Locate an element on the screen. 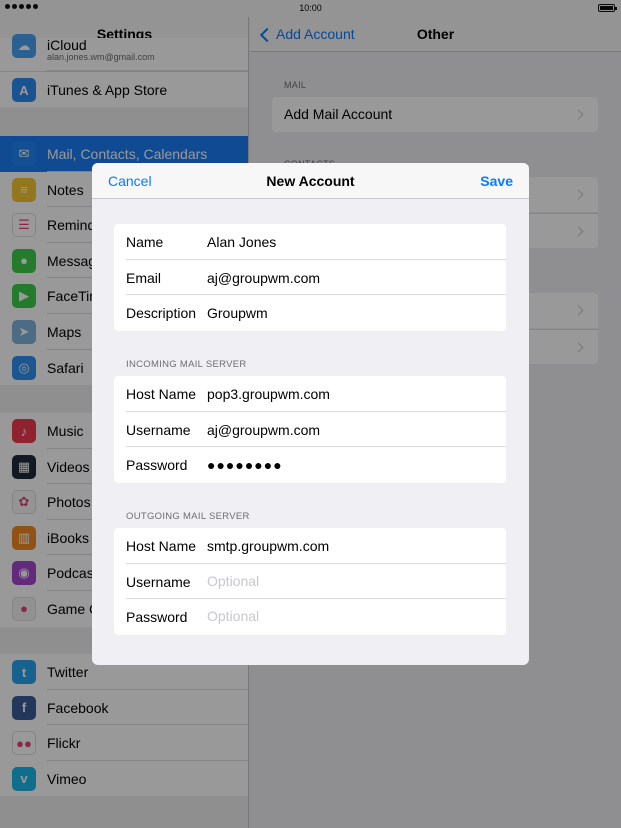 This screenshot has width=621, height=828. save-button: Save is located at coordinates (496, 181).